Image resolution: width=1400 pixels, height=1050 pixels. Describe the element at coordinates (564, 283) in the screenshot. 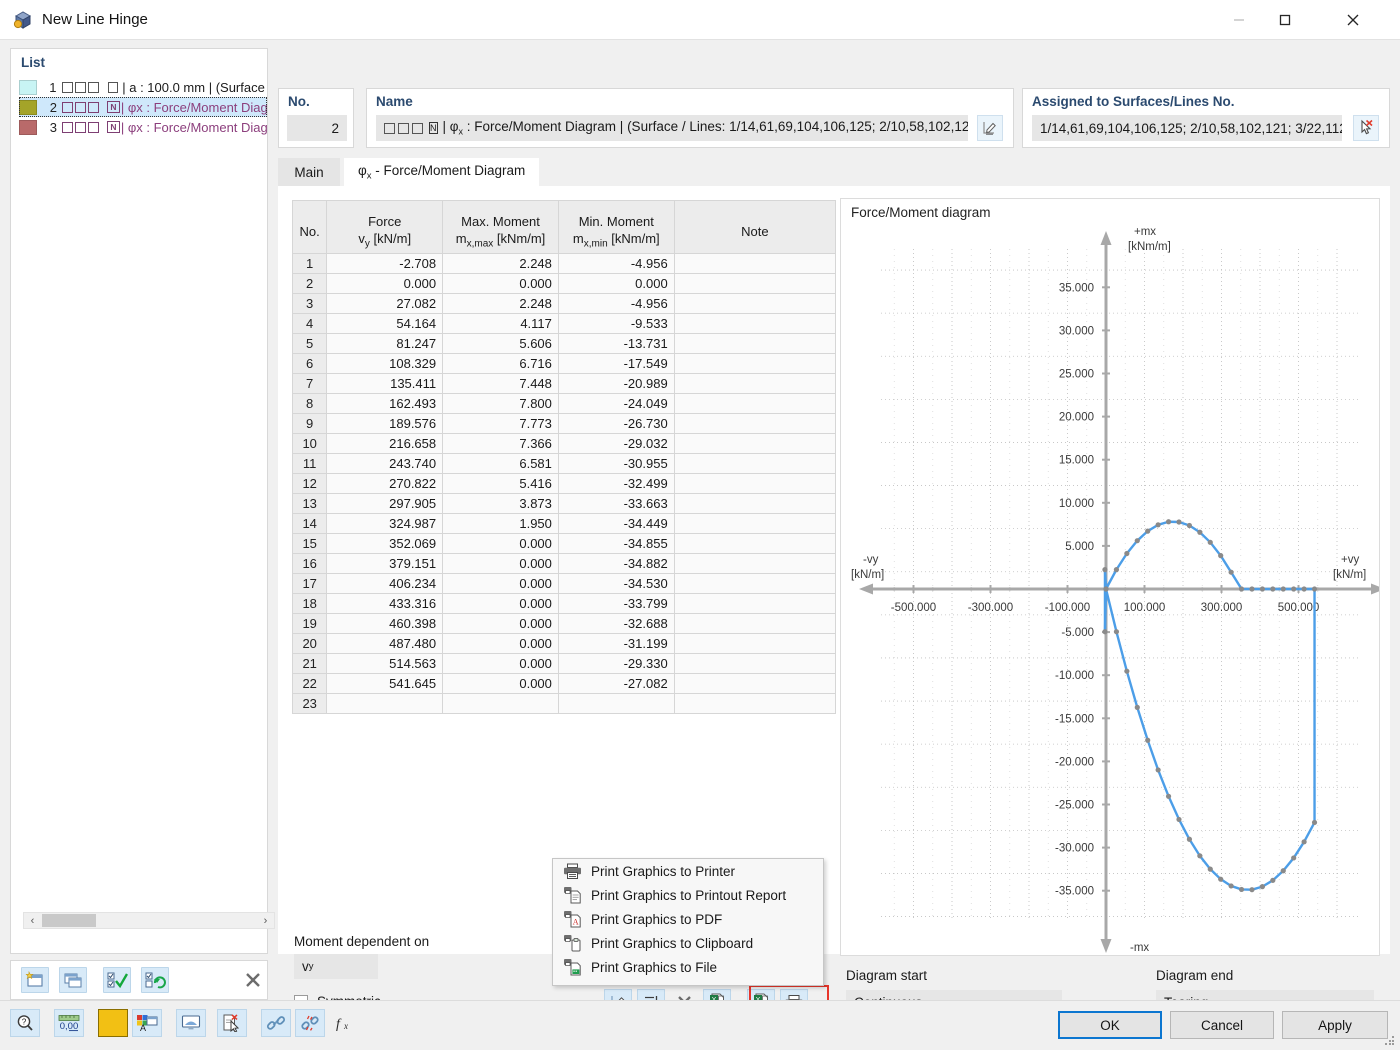

I see `table-row: 2 0.000 0.000 0.000` at that location.